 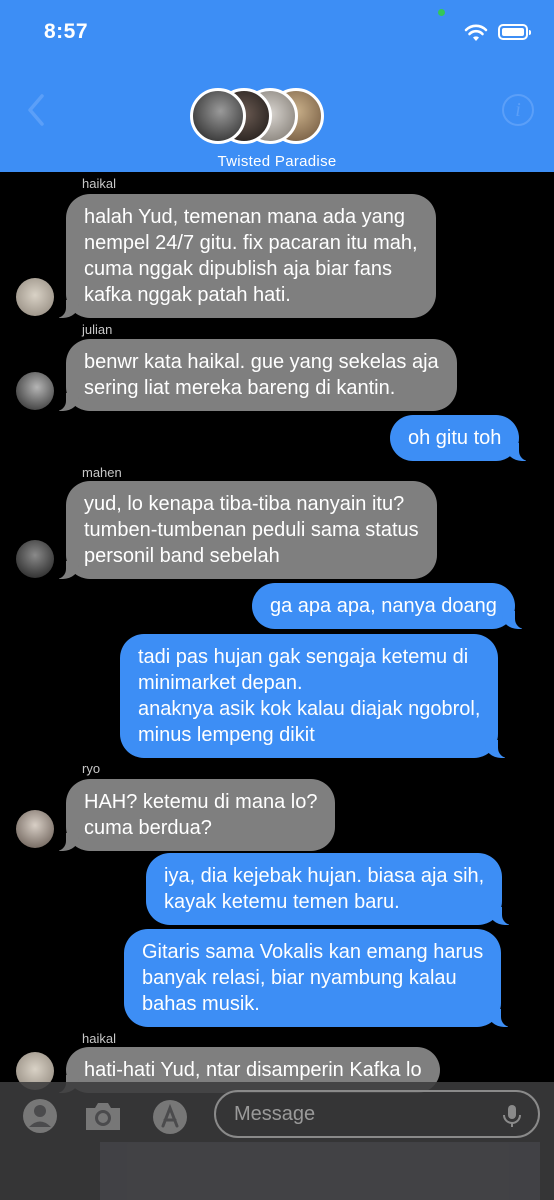 What do you see at coordinates (277, 86) in the screenshot?
I see `chat-header: 8:57 Twisted Paradise i` at bounding box center [277, 86].